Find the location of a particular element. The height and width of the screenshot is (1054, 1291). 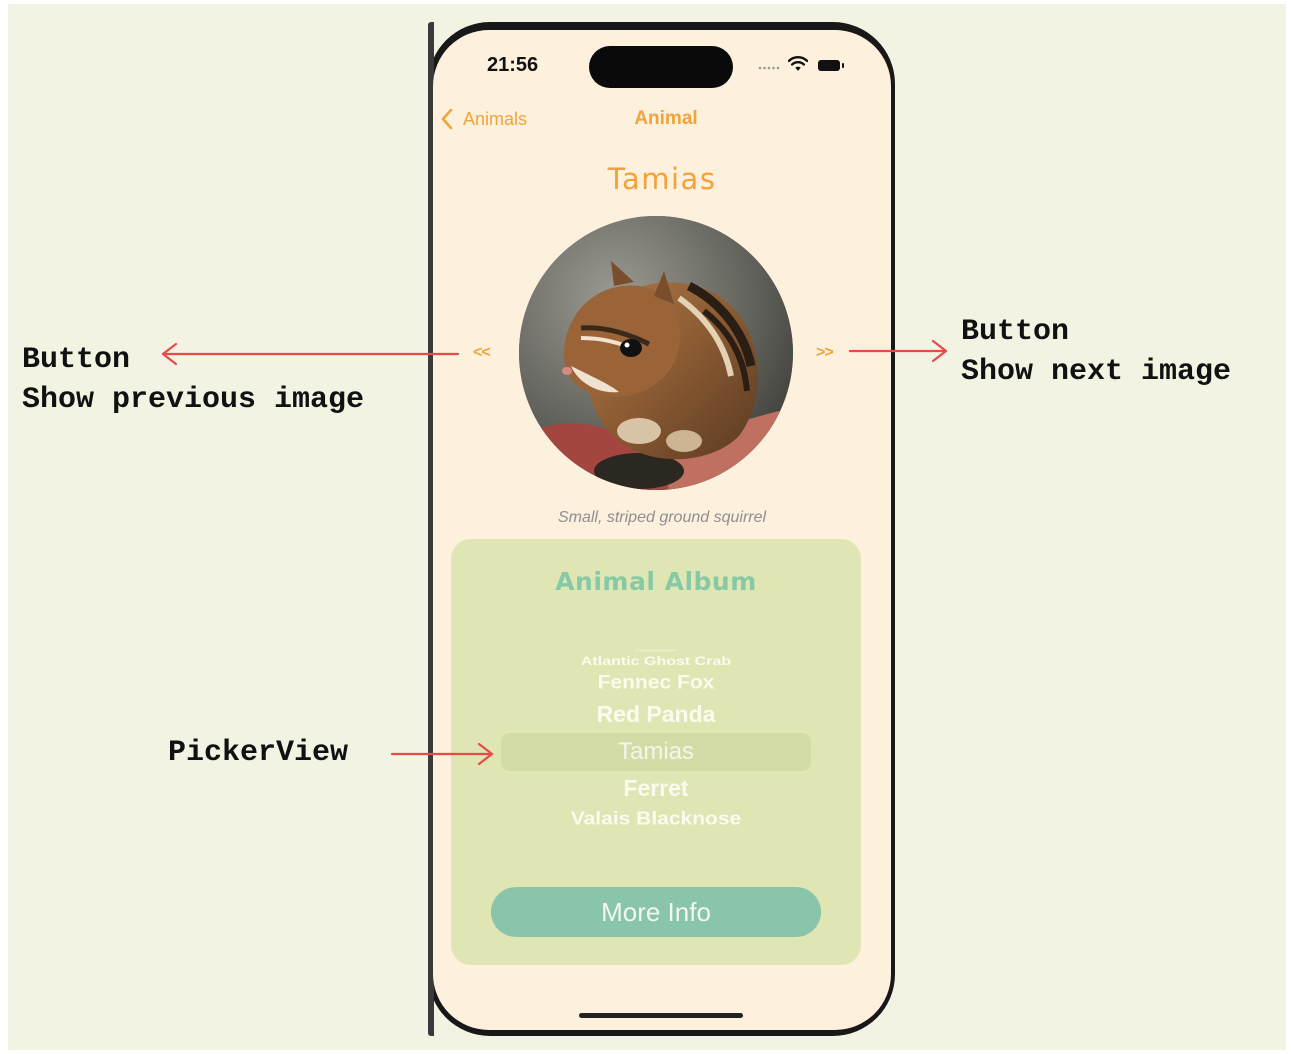

annotation-prev-button: Button Show previous image is located at coordinates (193, 380).